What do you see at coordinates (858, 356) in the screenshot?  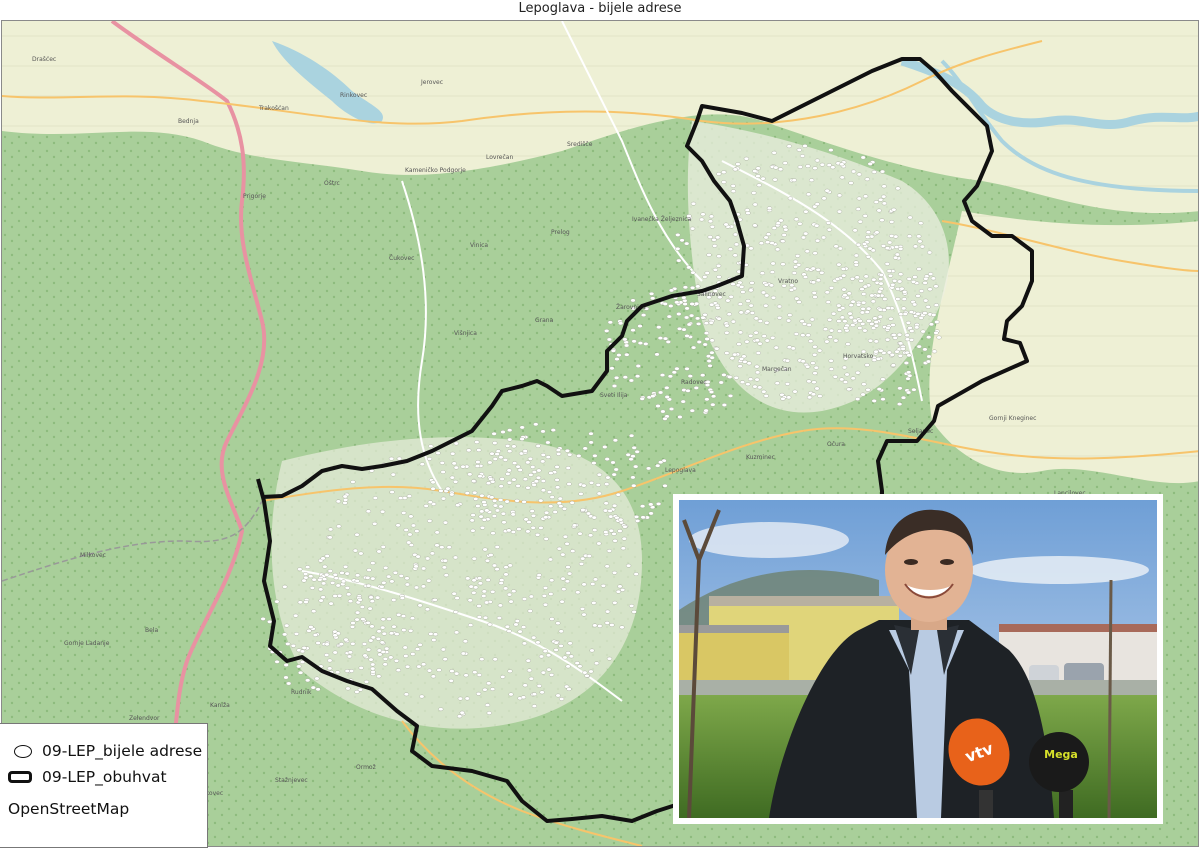 I see `place-label: Horvatsko` at bounding box center [858, 356].